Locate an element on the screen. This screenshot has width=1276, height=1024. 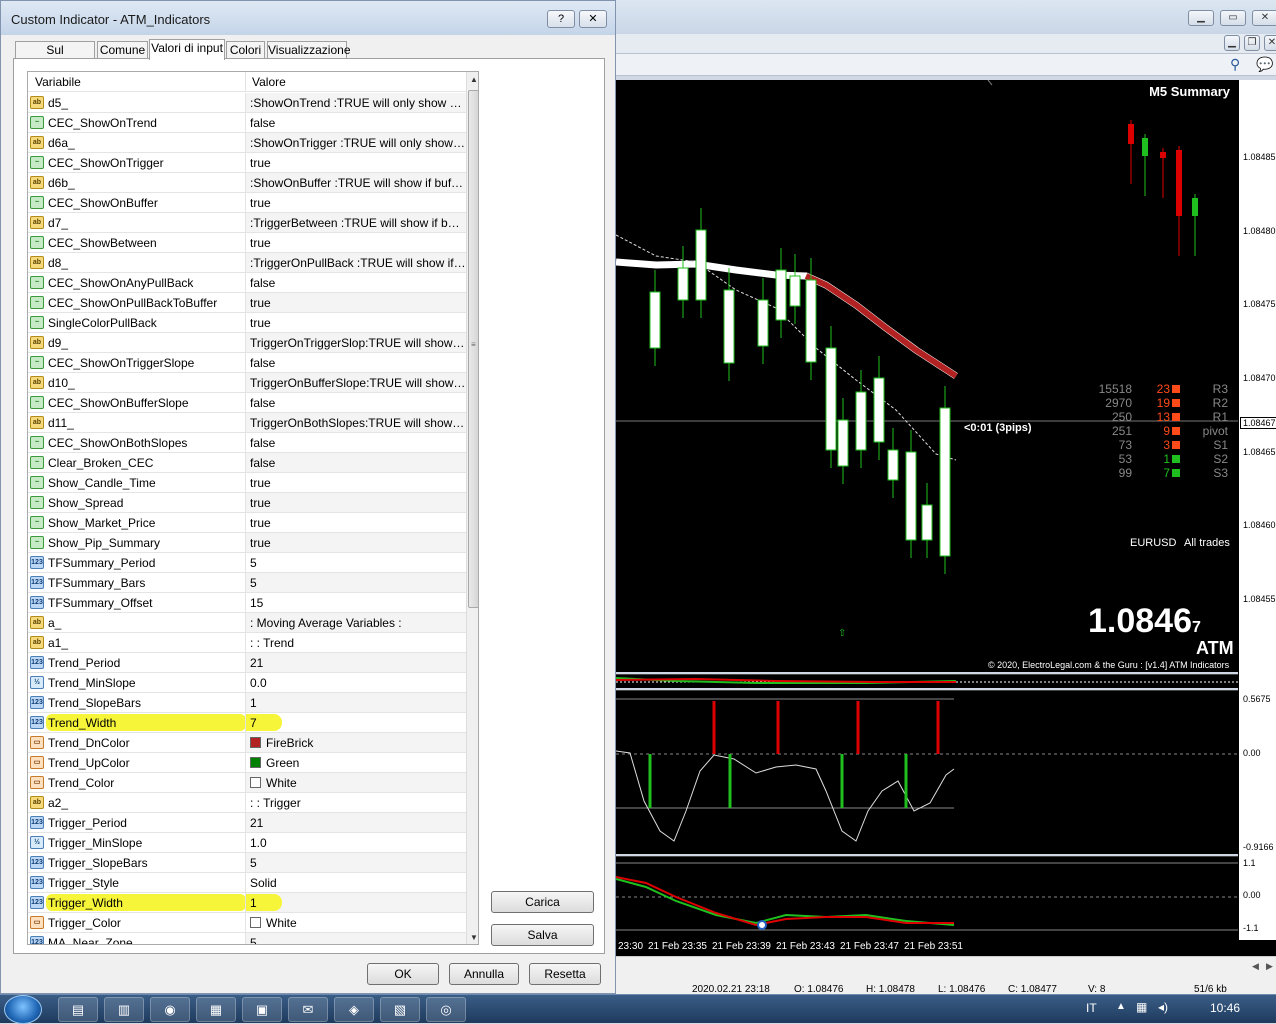
clock: 10:46 is located at coordinates (1225, 1008).